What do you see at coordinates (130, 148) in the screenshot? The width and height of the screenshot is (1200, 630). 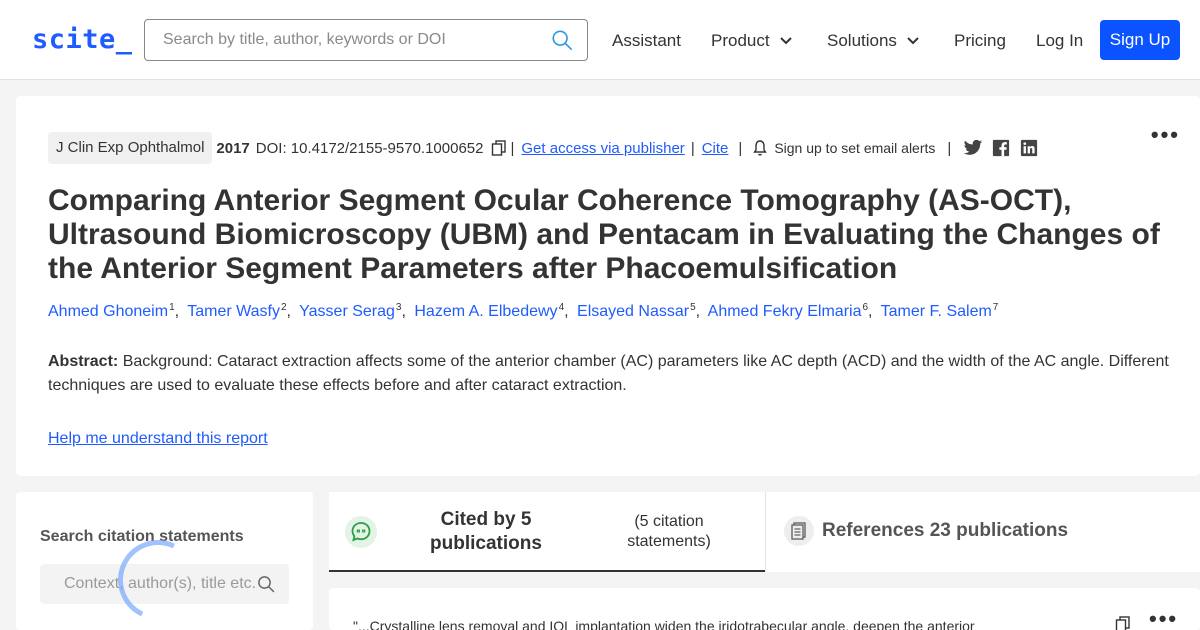 I see `journal-badge: J Clin Exp Ophthalmol` at bounding box center [130, 148].